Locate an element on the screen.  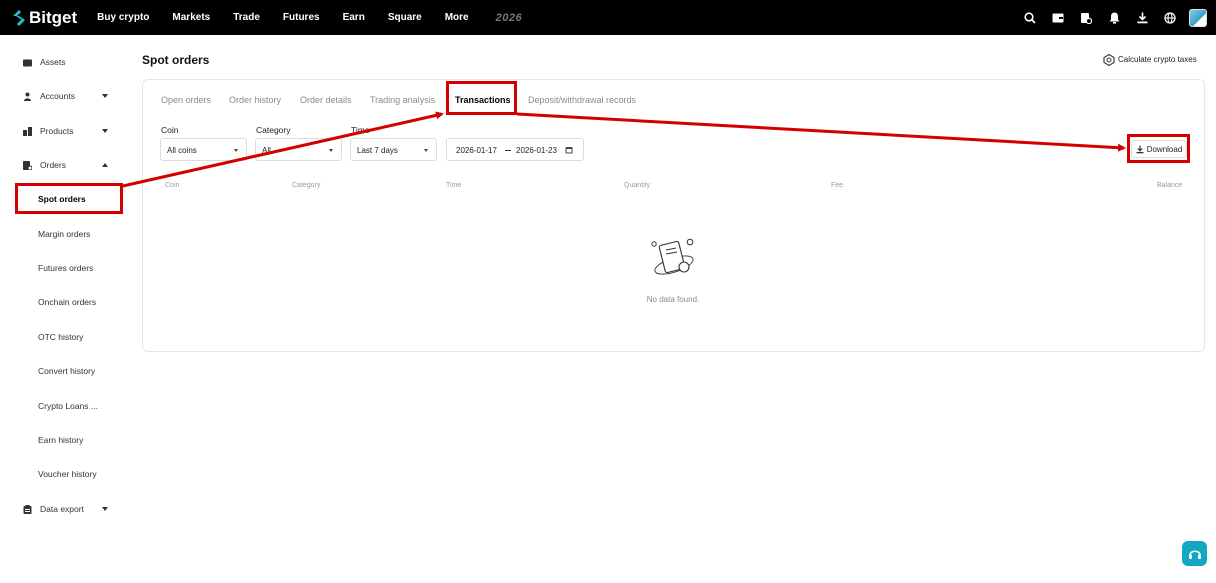
start-date-input: 2026-01-17 is located at coordinates (476, 150).